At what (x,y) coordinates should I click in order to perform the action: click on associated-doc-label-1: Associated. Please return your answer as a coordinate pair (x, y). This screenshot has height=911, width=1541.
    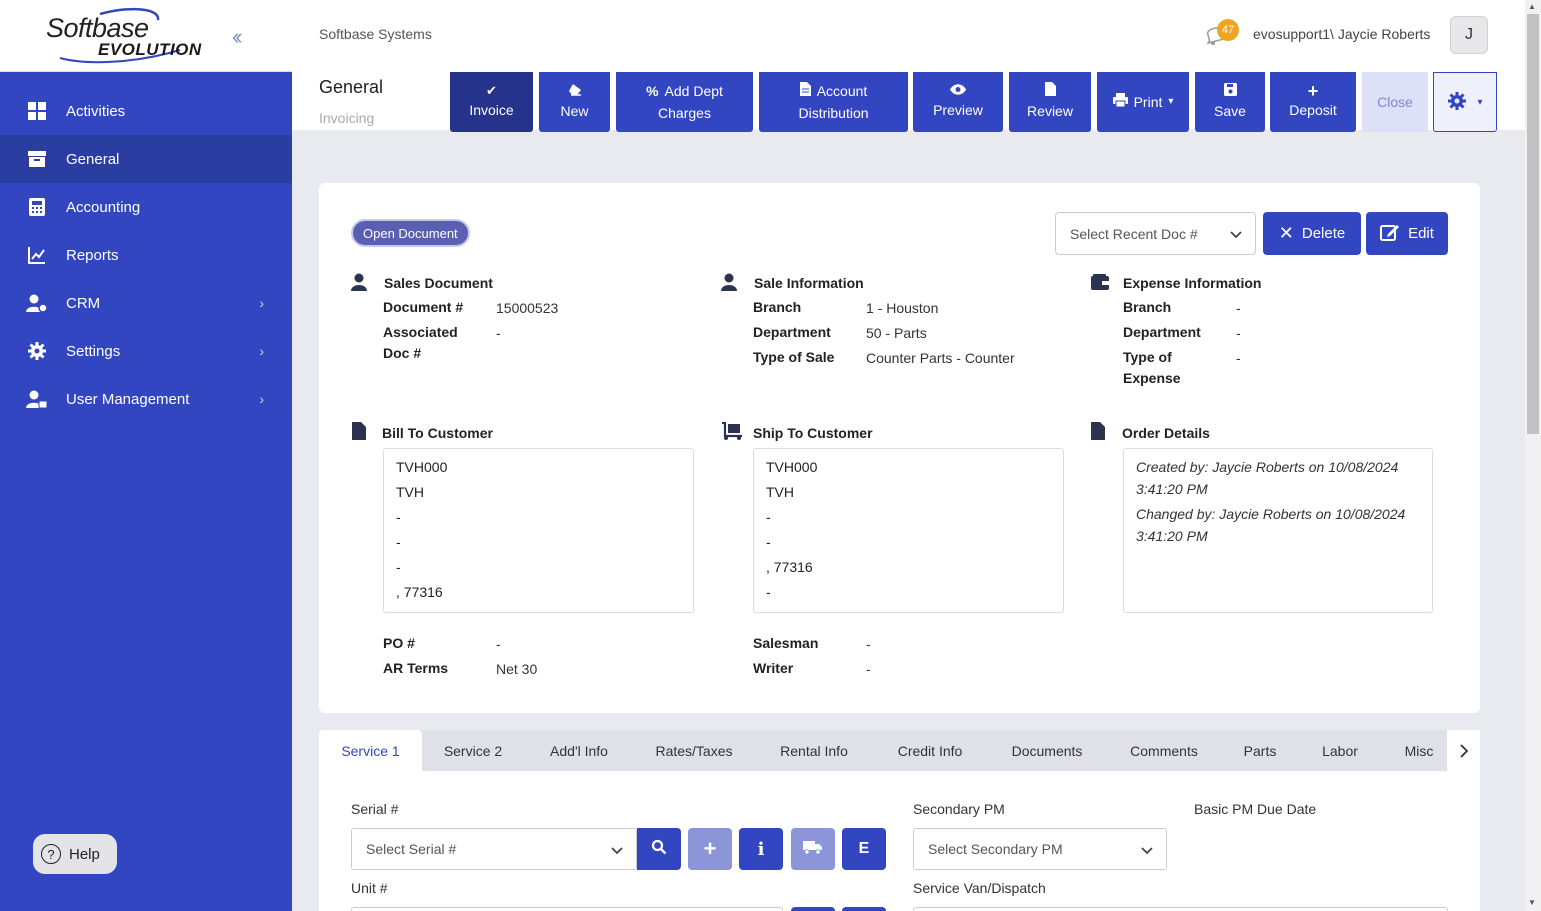
    Looking at the image, I should click on (420, 332).